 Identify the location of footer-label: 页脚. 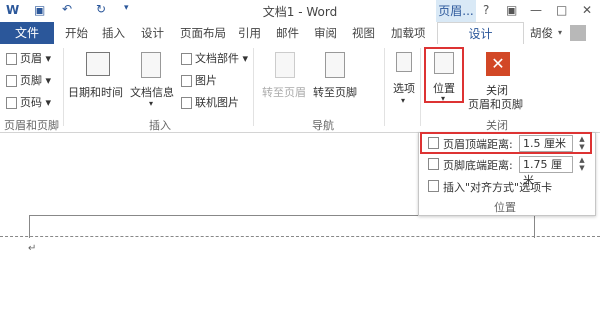
(31, 80).